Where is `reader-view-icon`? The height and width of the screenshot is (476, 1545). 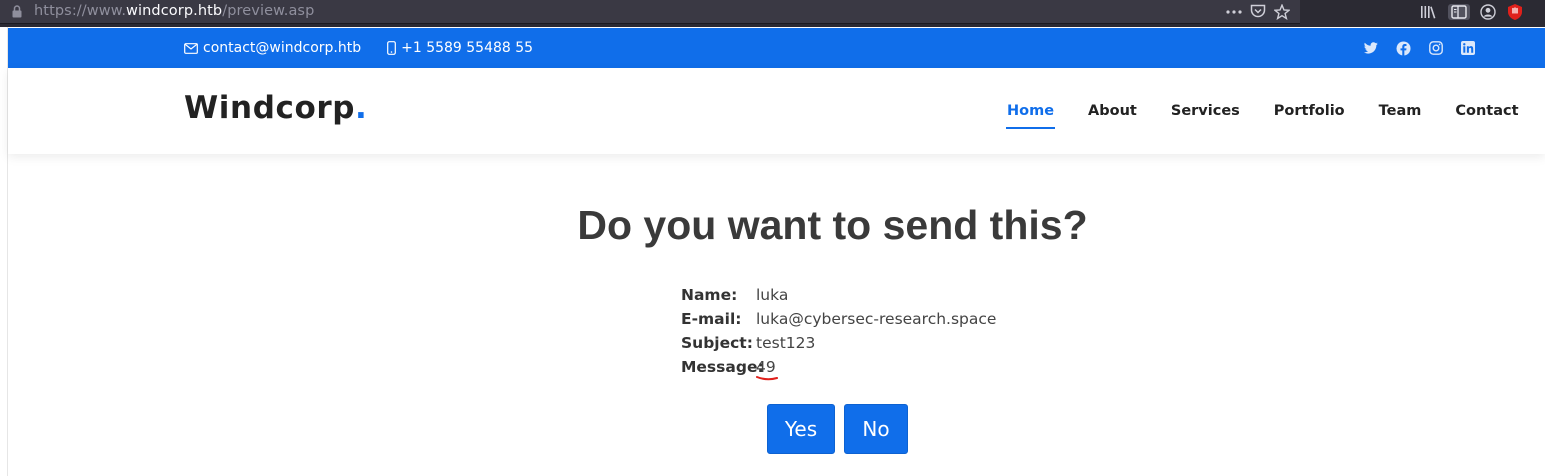
reader-view-icon is located at coordinates (1459, 11).